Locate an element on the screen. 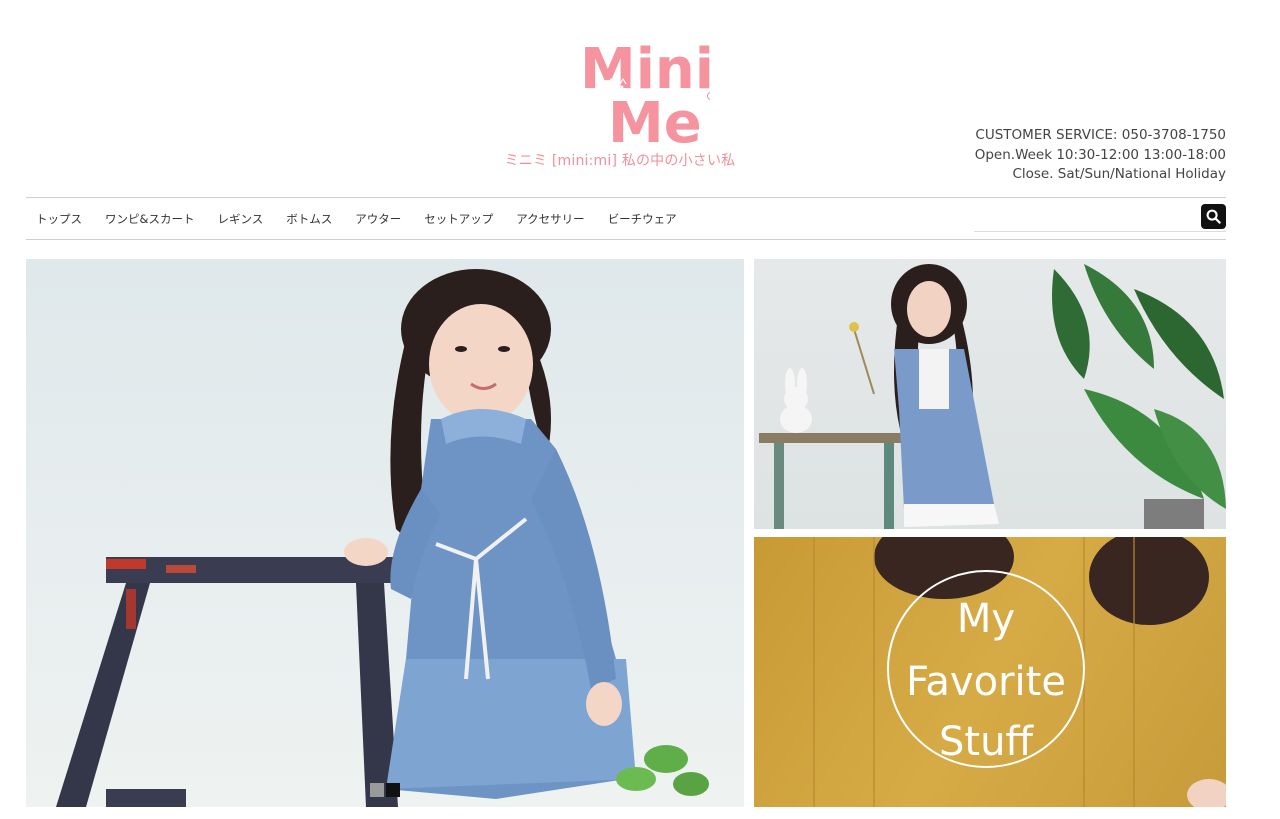  slider-dots is located at coordinates (385, 790).